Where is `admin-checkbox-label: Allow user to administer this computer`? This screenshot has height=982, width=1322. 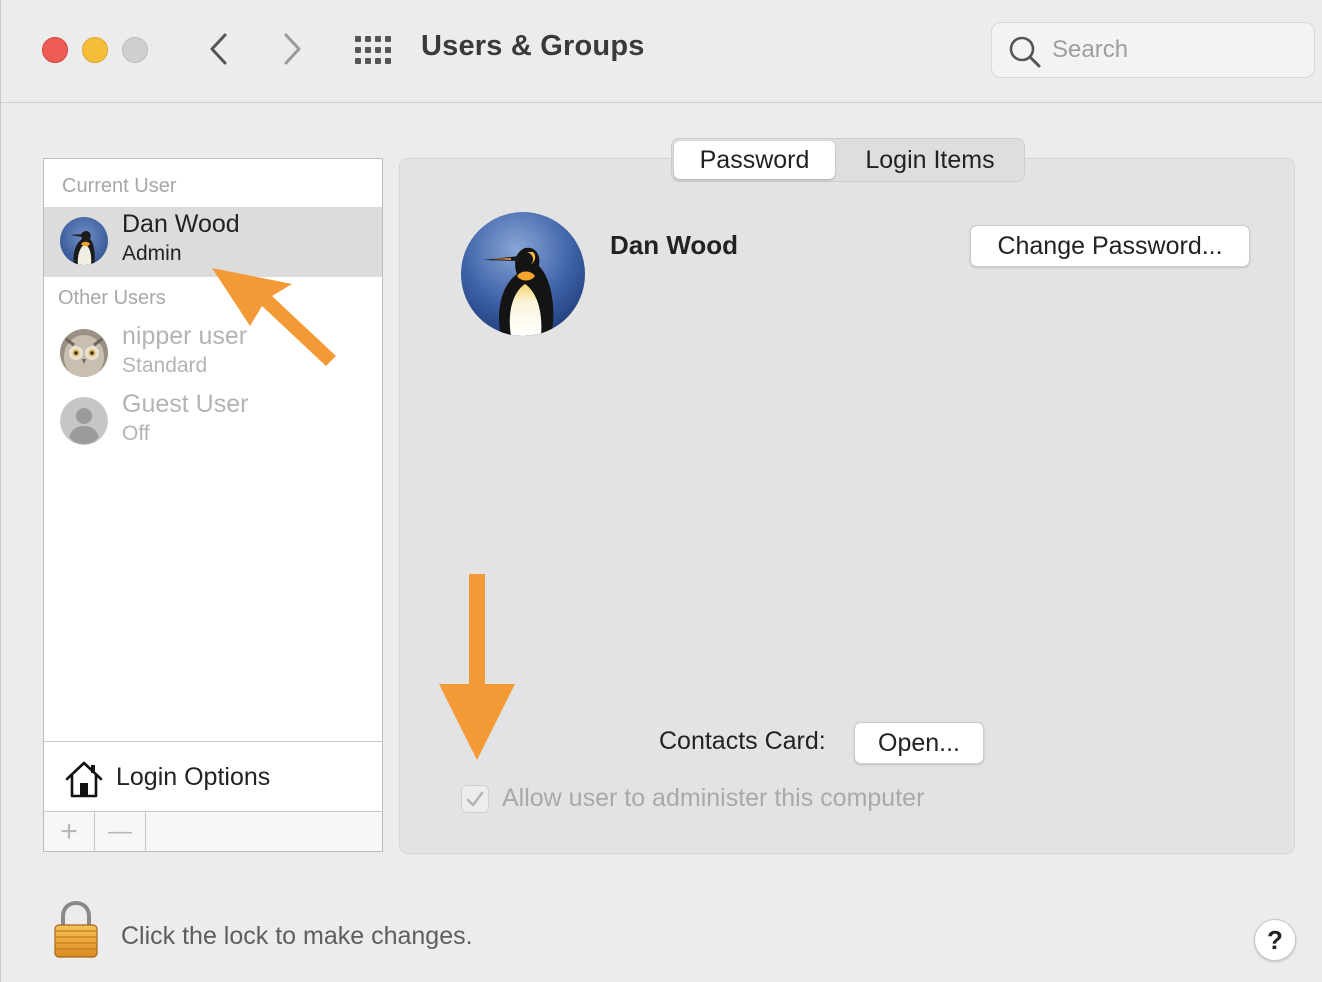
admin-checkbox-label: Allow user to administer this computer is located at coordinates (713, 798).